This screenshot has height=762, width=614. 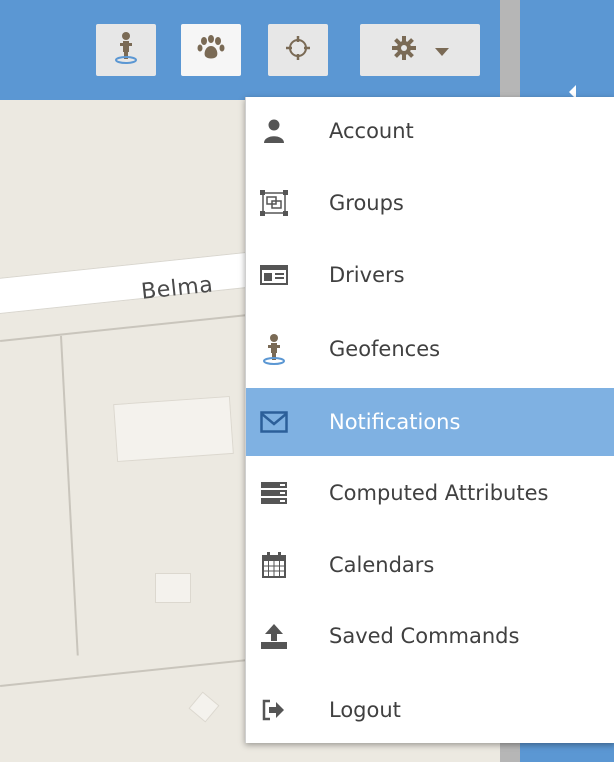 I want to click on menu-item-label: Geofences, so click(x=385, y=349).